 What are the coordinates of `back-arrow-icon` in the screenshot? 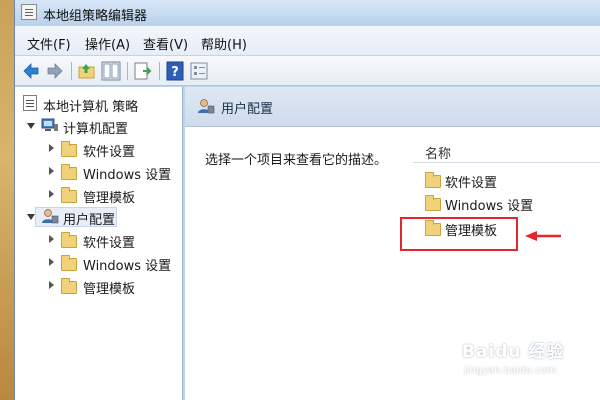 It's located at (31, 71).